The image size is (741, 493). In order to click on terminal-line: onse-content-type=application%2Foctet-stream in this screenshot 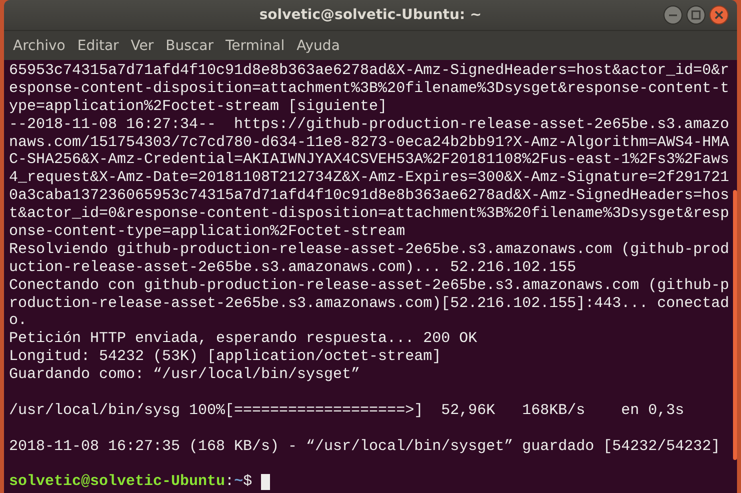, I will do `click(207, 232)`.